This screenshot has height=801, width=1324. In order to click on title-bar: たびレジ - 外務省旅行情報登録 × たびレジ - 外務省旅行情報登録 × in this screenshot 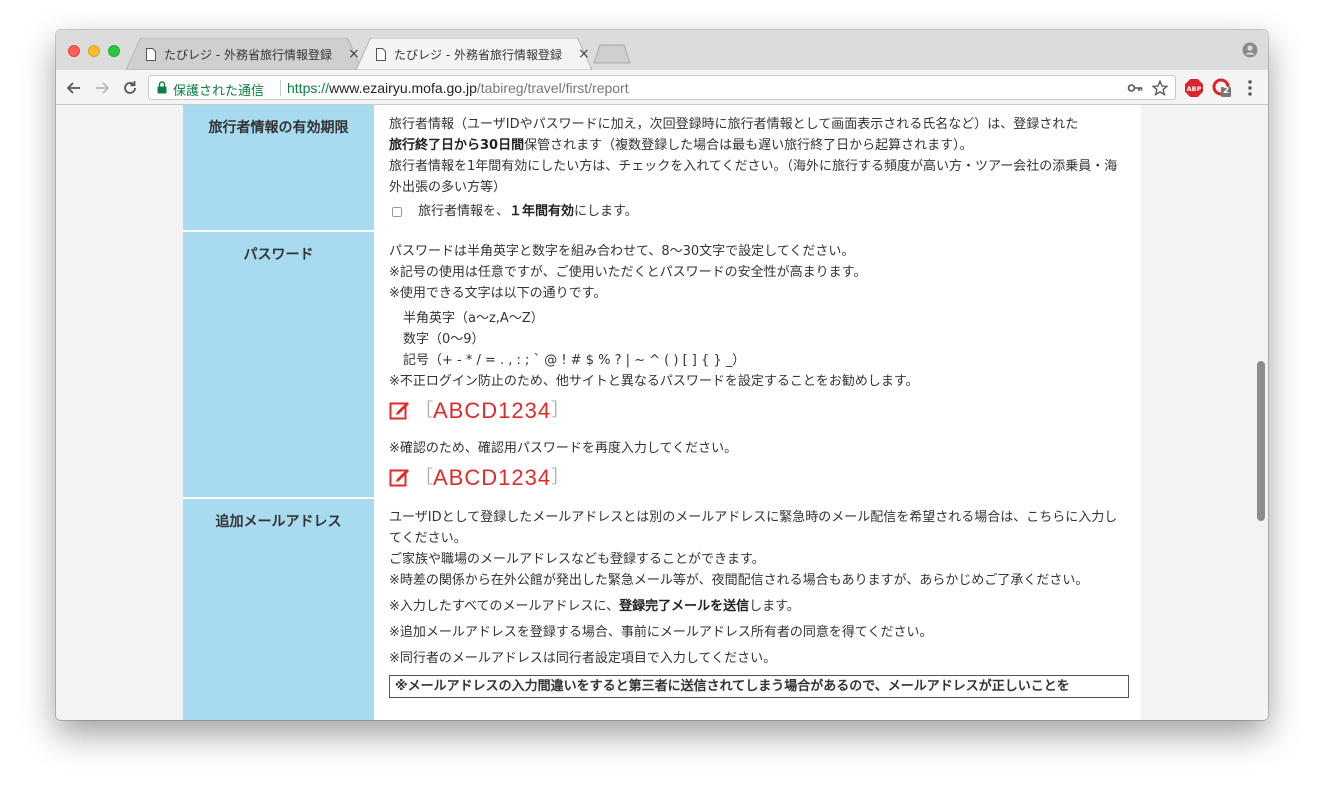, I will do `click(662, 50)`.